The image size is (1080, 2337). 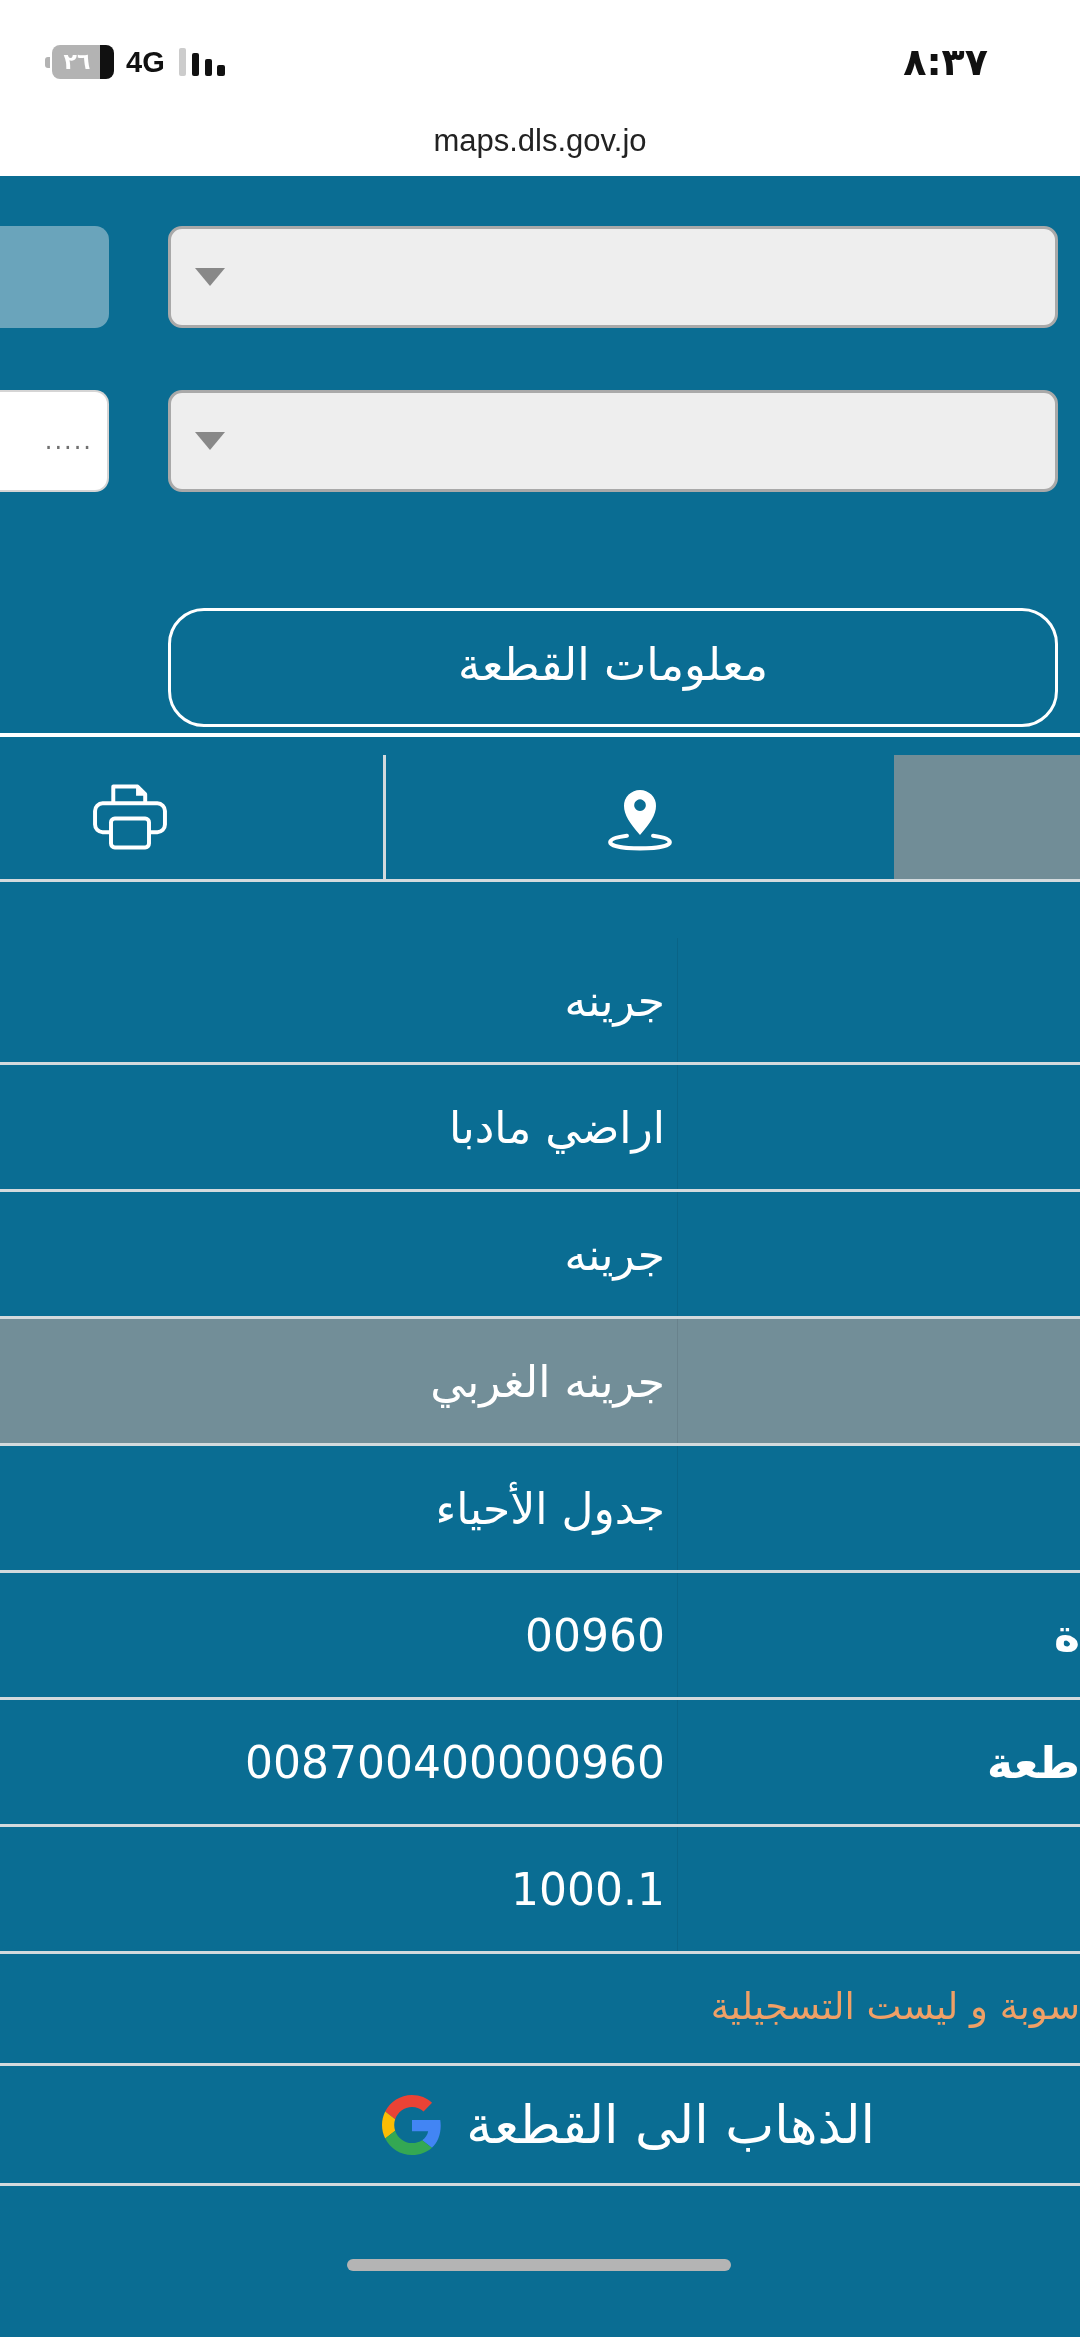 I want to click on multicolor-g-icon, so click(x=412, y=2124).